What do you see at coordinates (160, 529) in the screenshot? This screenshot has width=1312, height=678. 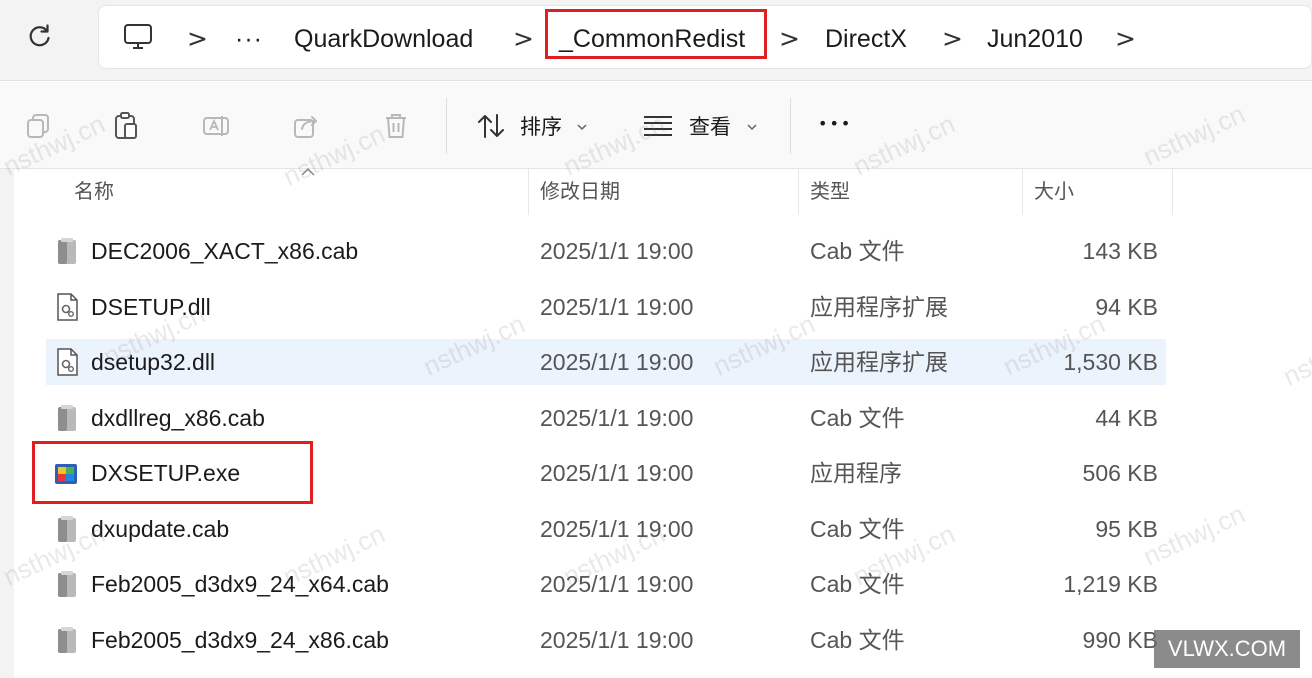 I see `file-name: dxupdate.cab` at bounding box center [160, 529].